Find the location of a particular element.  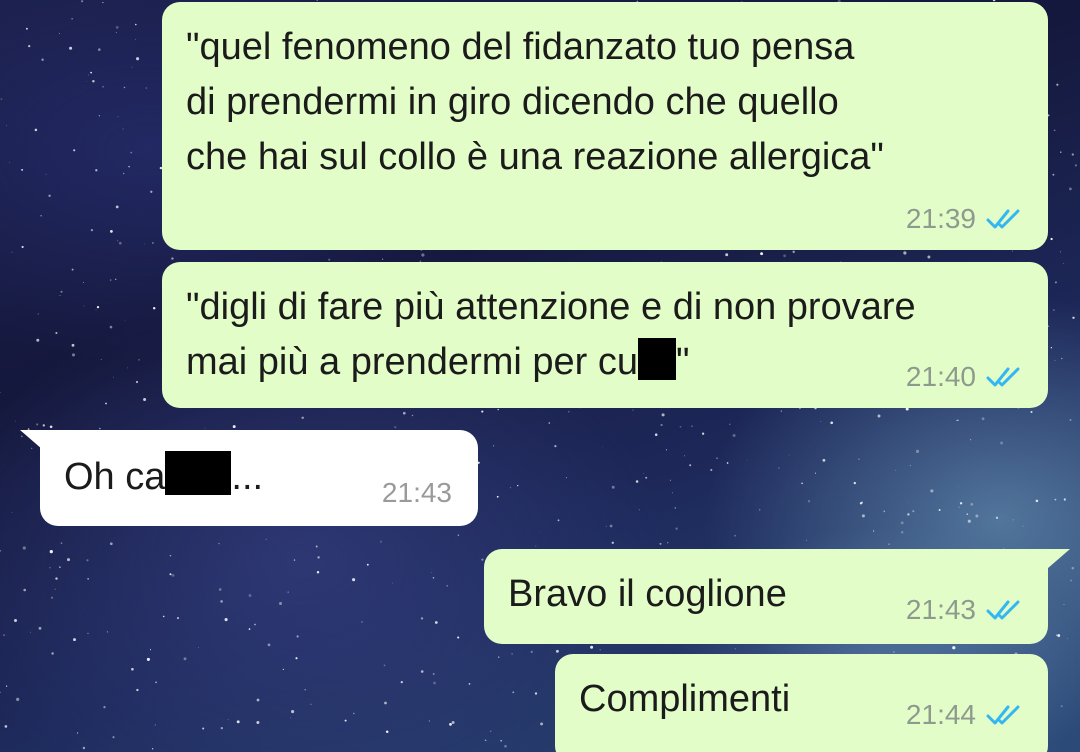

message-text-line: Complimenti is located at coordinates (685, 699).